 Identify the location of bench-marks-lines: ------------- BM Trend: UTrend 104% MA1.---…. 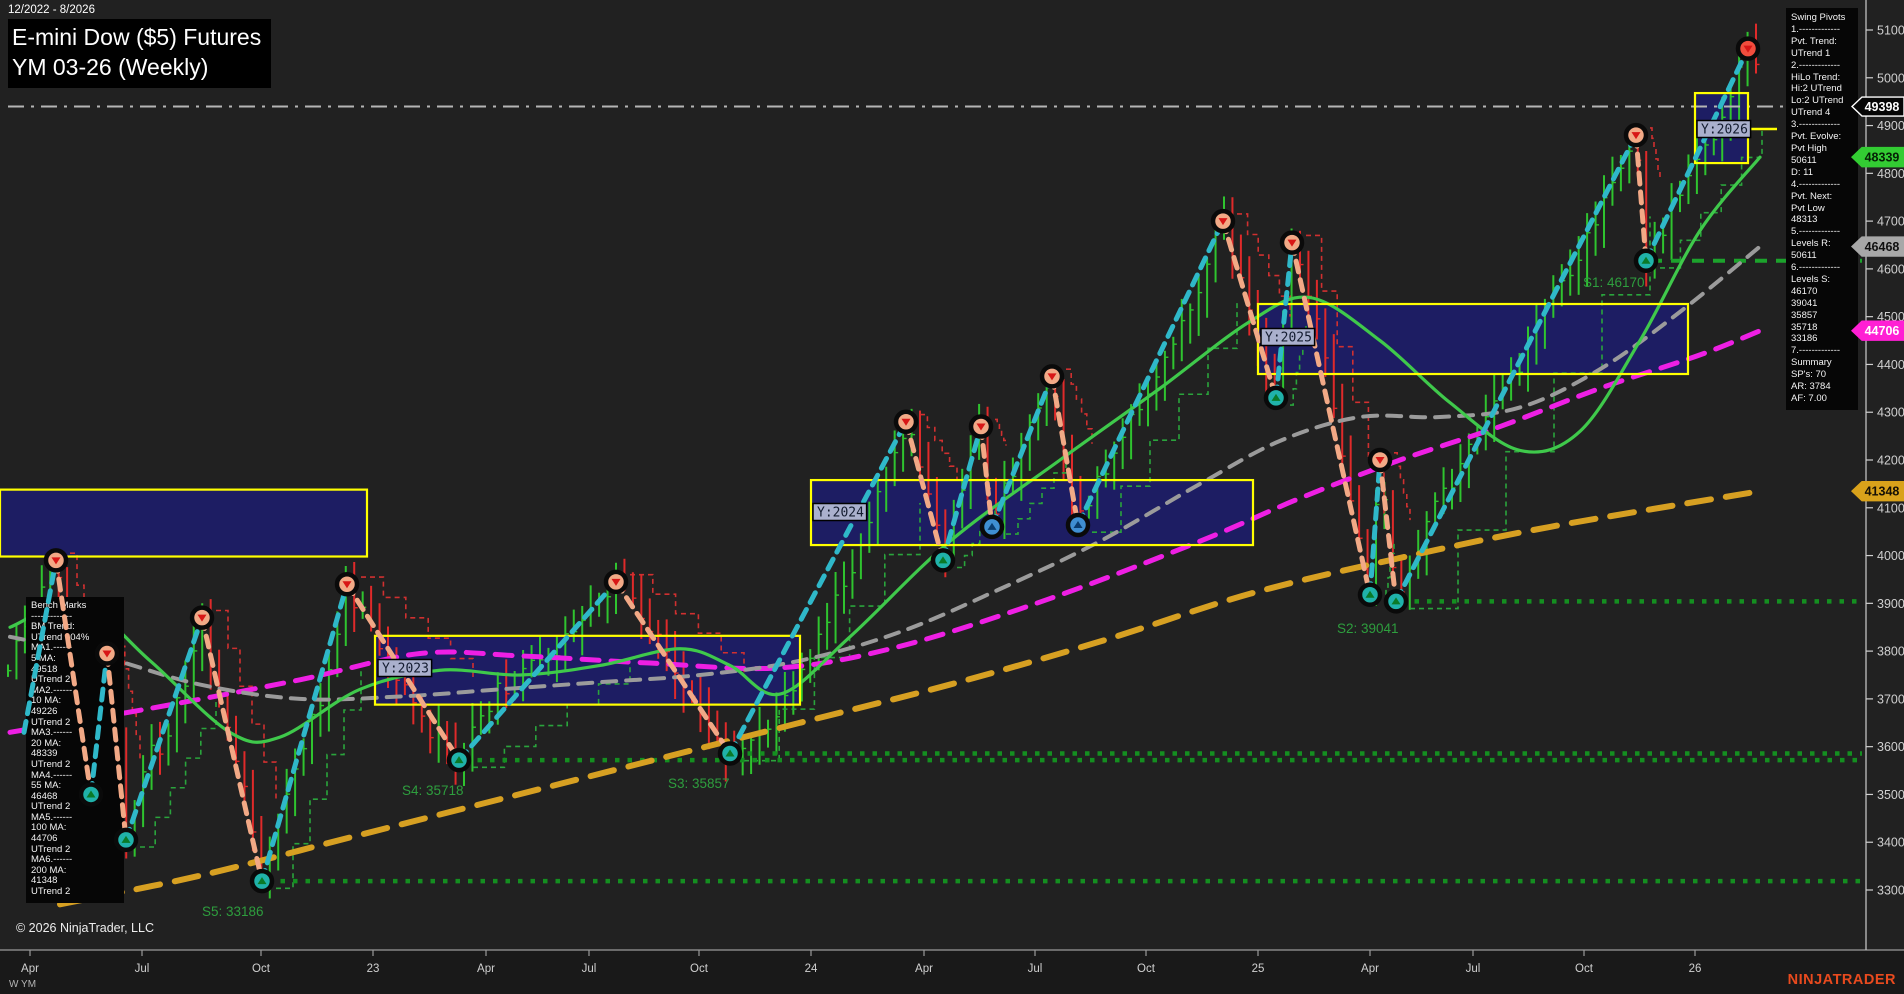
(75, 754).